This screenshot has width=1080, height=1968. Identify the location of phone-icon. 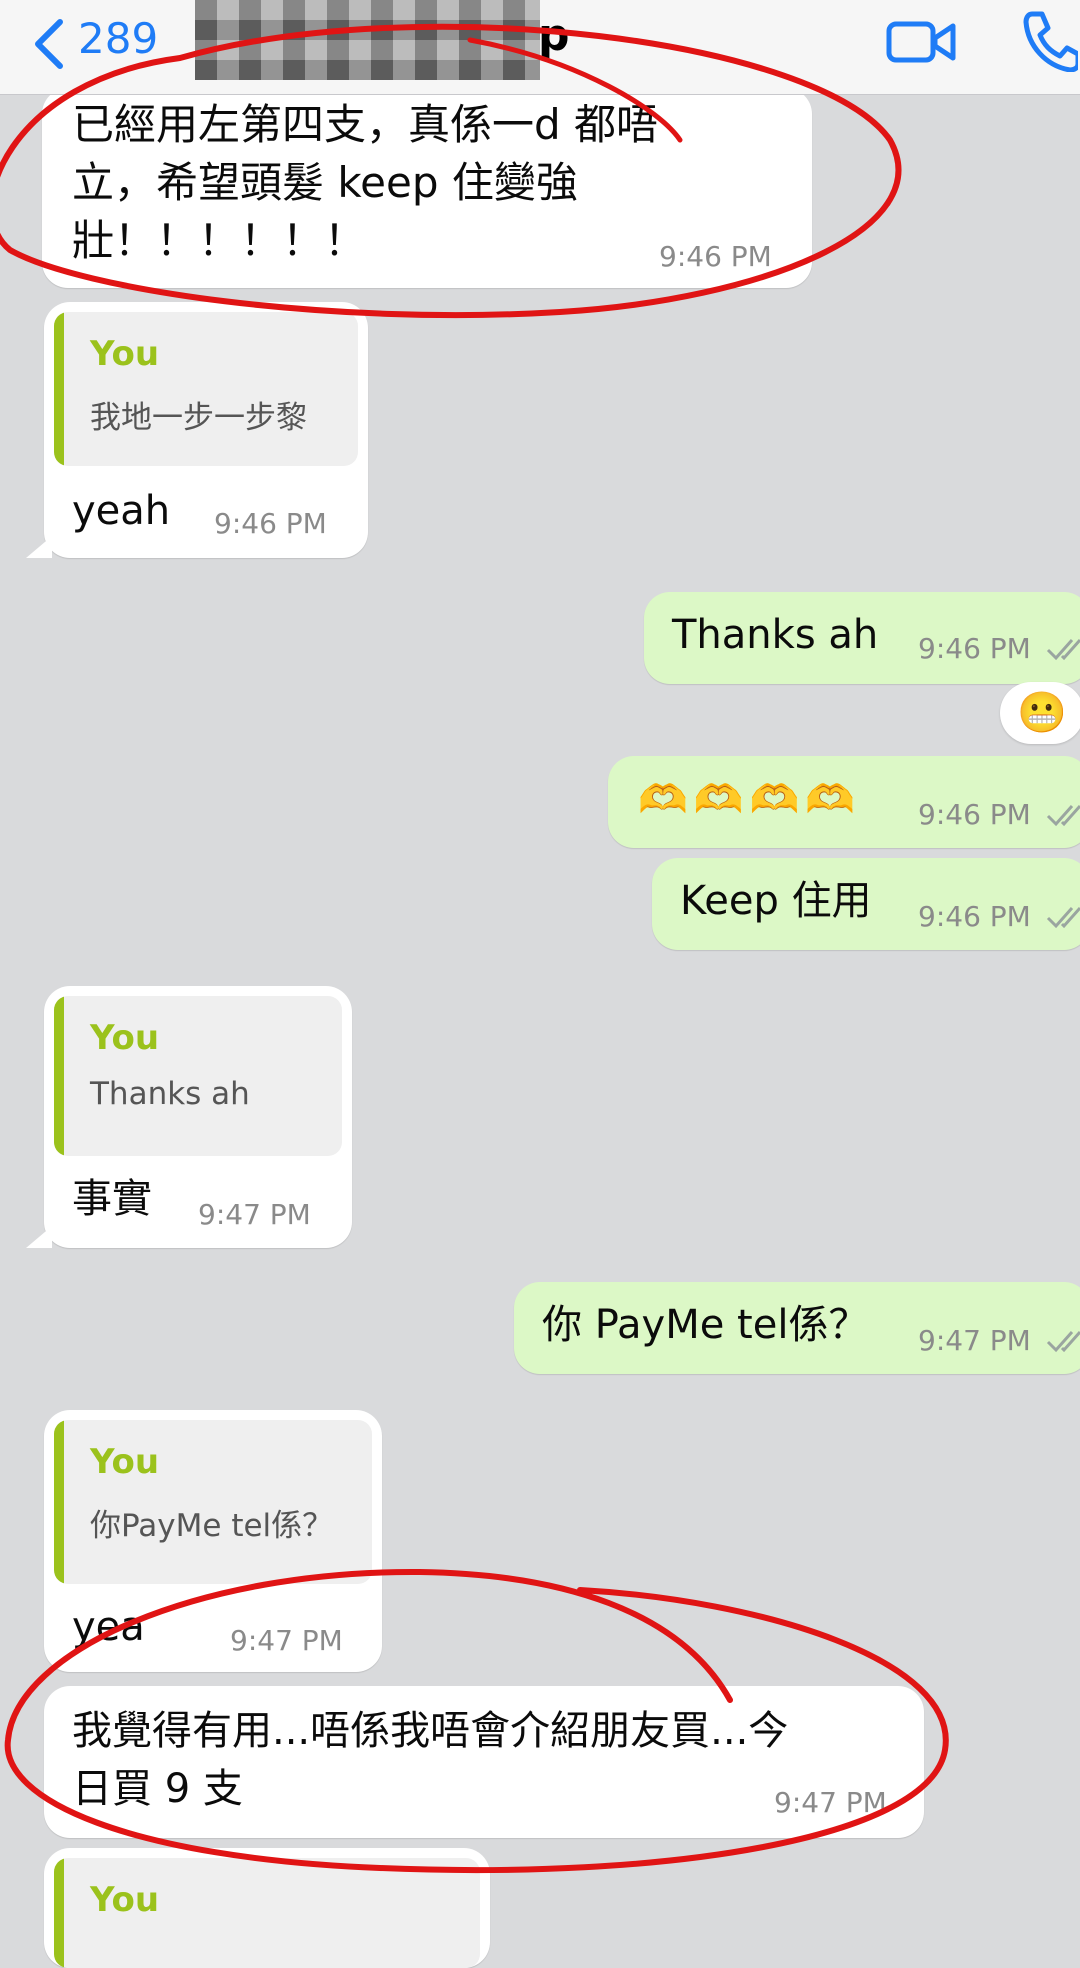
(1049, 40).